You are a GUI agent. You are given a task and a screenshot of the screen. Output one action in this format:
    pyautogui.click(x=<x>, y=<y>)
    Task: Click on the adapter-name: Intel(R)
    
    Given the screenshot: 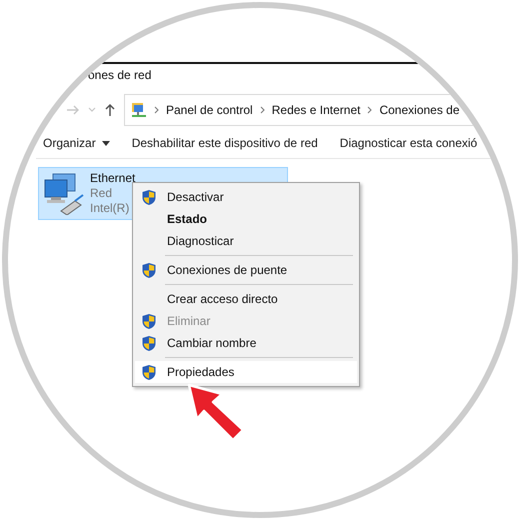 What is the action you would take?
    pyautogui.click(x=110, y=208)
    